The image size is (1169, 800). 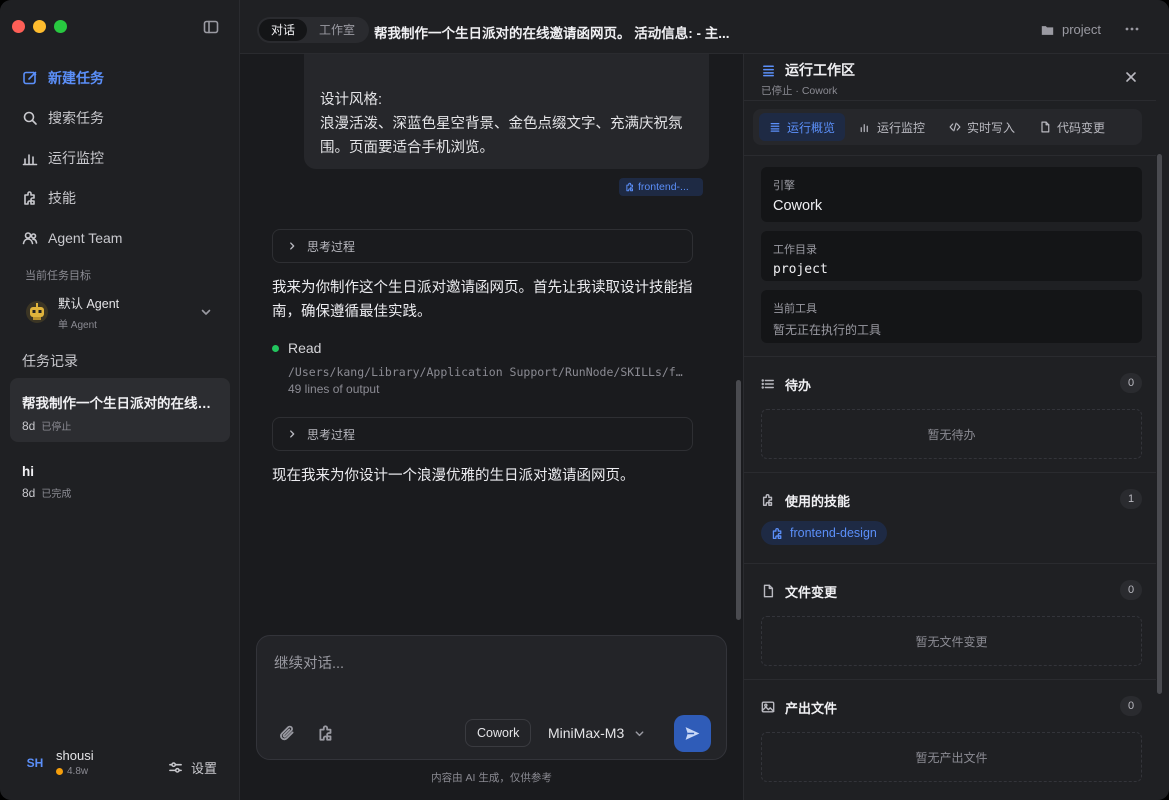 I want to click on thinking-label: 思考过程, so click(x=331, y=246).